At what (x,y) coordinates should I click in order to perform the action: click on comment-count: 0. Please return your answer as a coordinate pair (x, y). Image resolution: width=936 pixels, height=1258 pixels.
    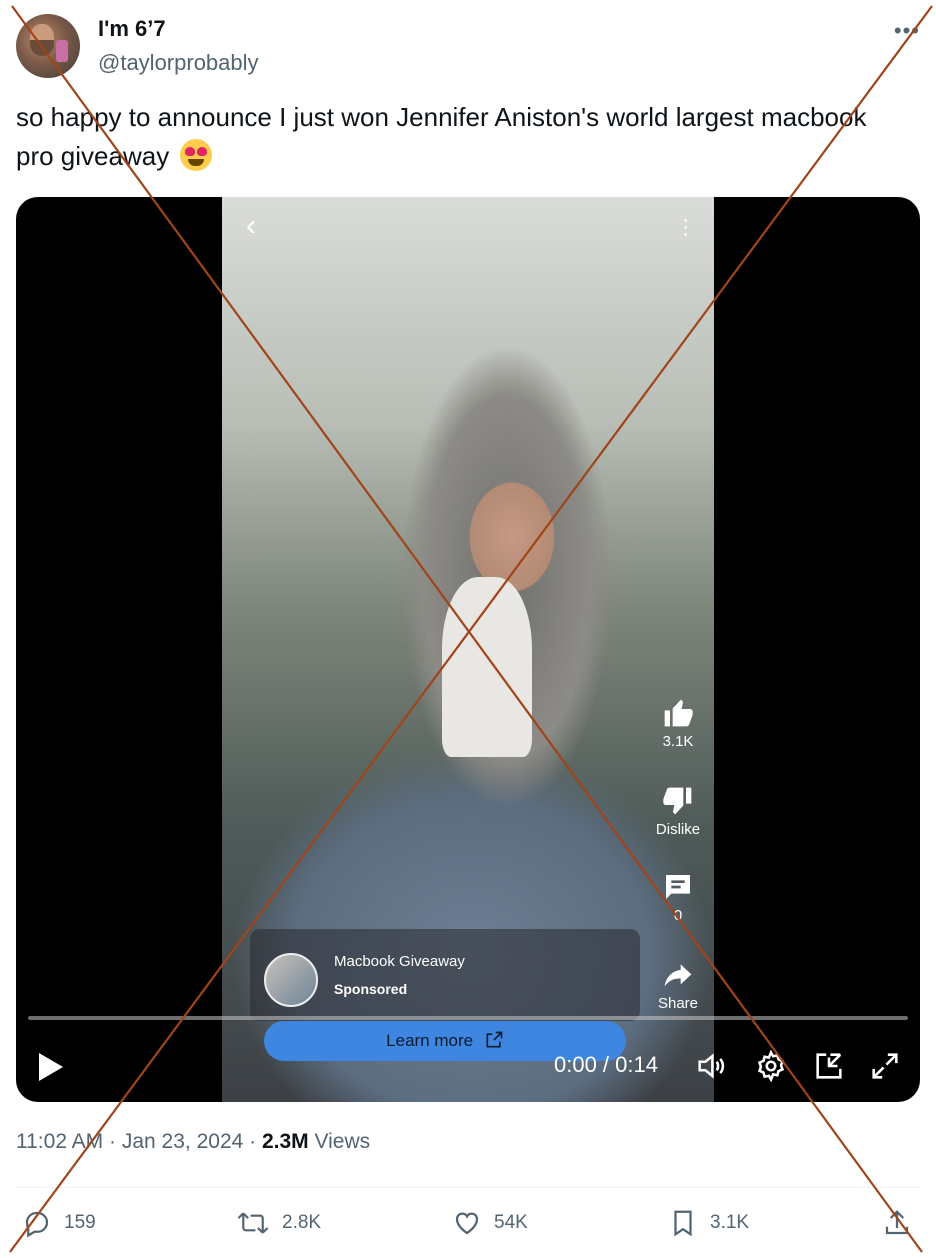
    Looking at the image, I should click on (678, 915).